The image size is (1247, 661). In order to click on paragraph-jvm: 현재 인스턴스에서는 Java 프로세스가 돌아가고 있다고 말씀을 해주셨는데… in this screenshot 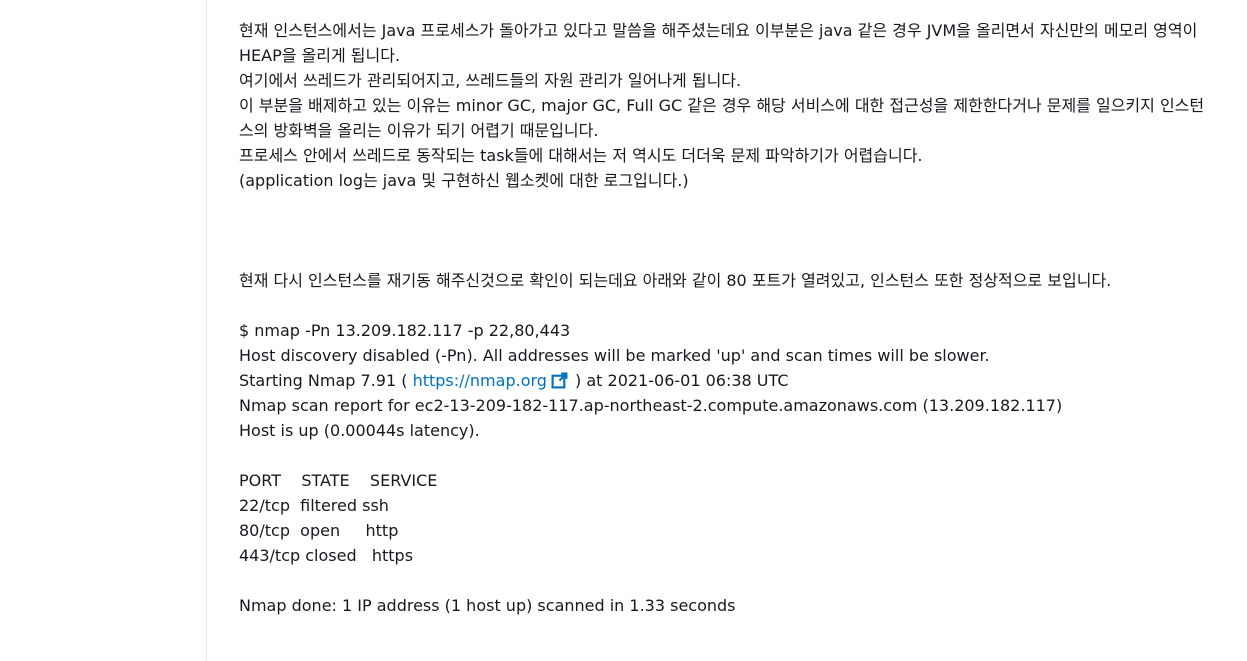, I will do `click(718, 43)`.